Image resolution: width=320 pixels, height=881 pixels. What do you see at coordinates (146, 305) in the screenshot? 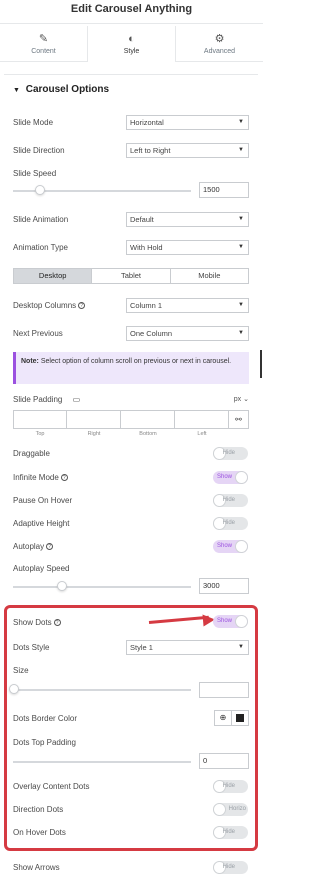
I see `desktop-columns-value: Column 1` at bounding box center [146, 305].